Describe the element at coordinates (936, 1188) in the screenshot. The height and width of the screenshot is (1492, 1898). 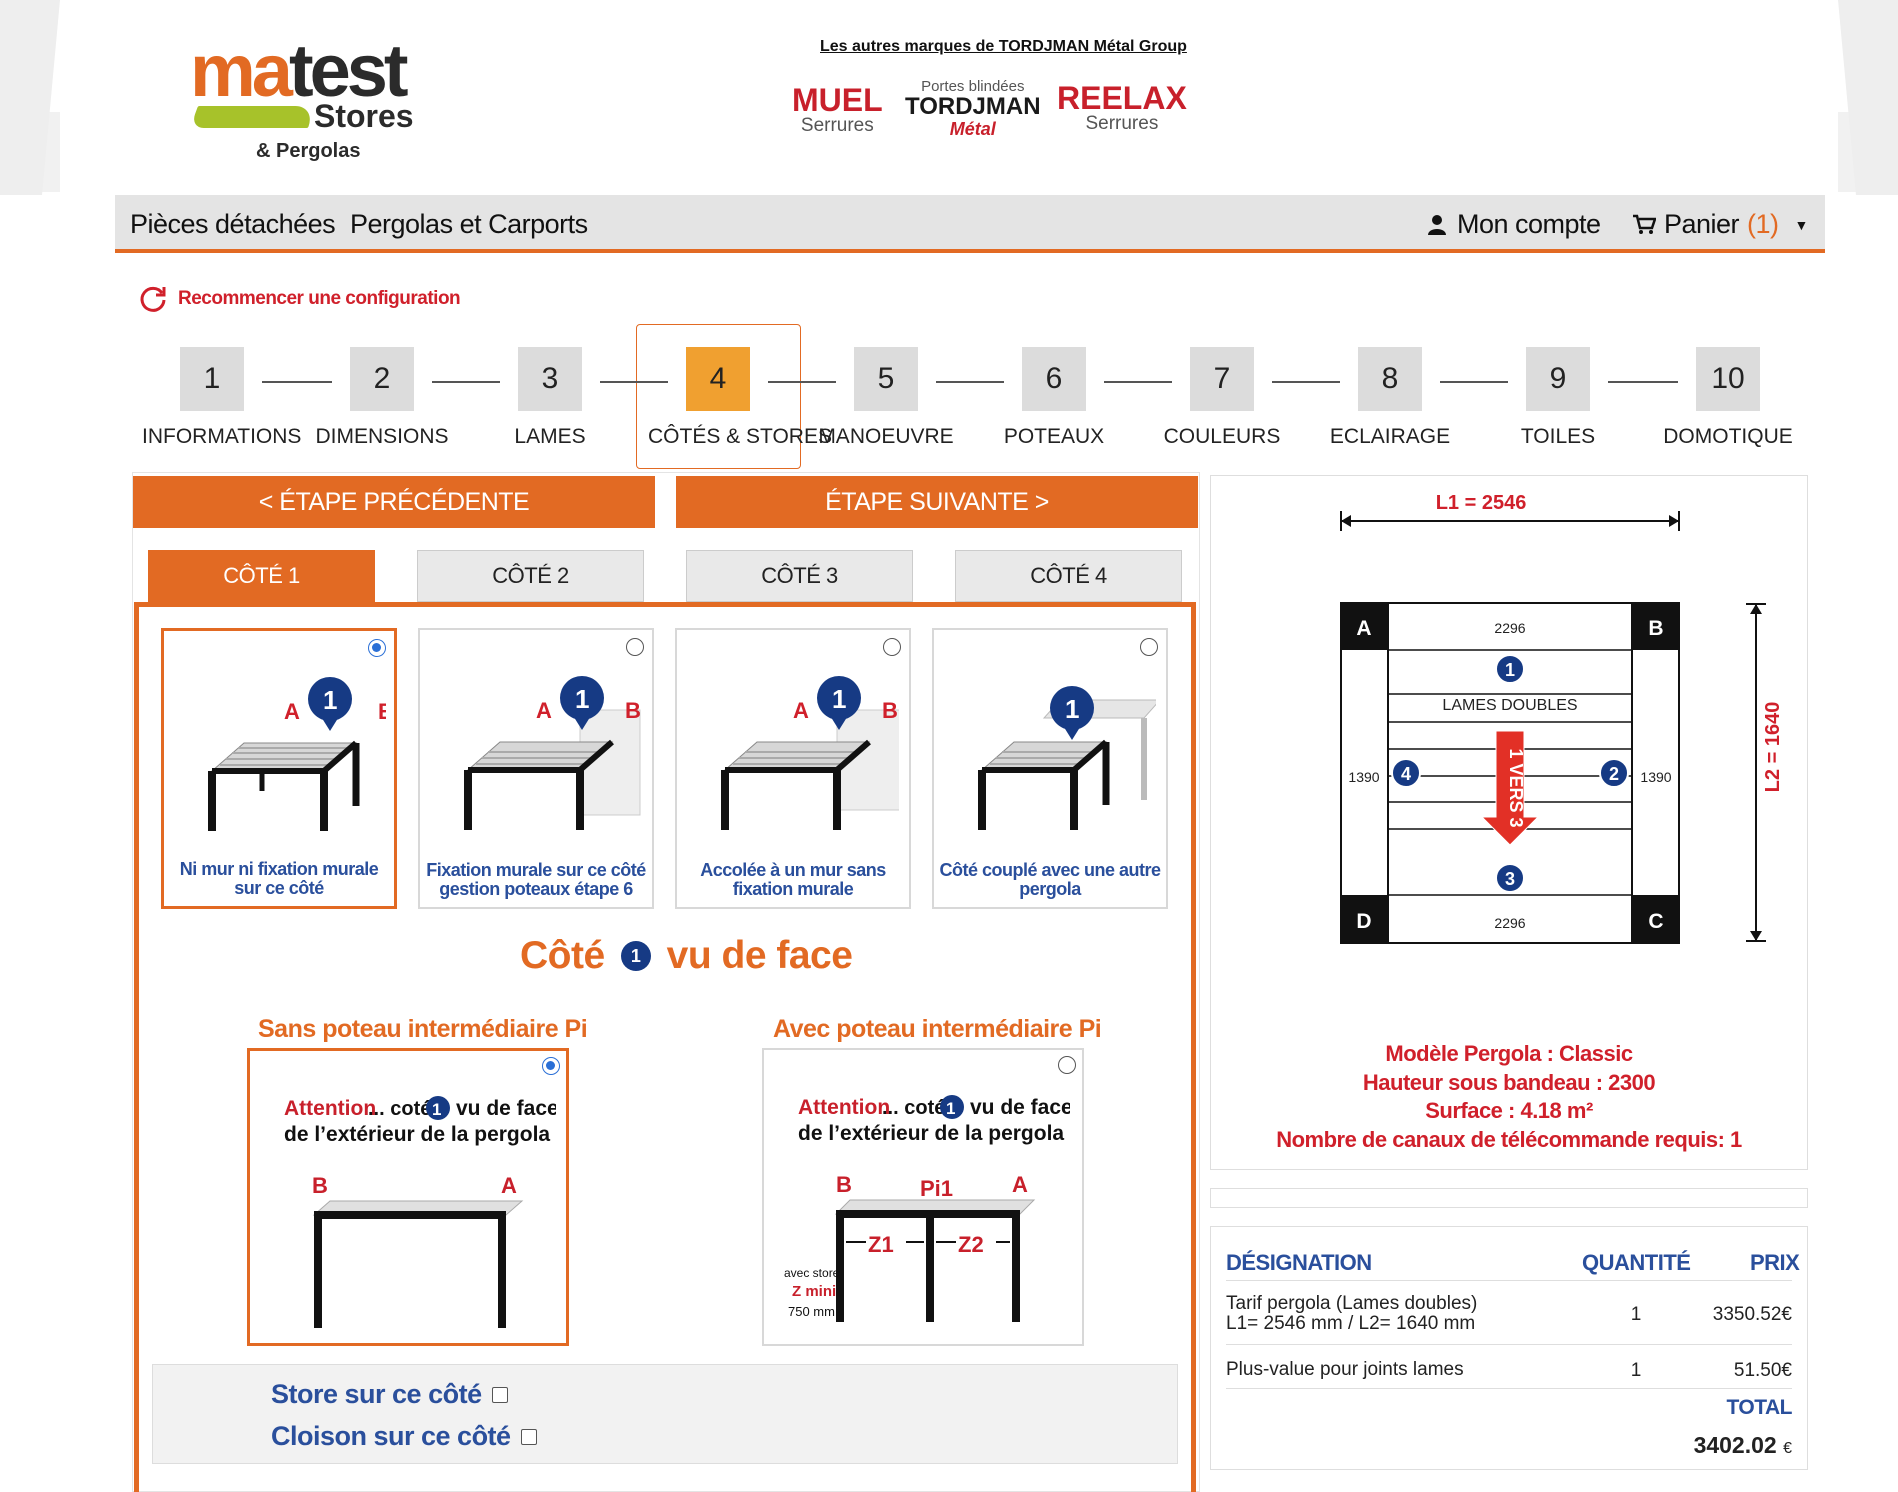
I see `svg-text: Pi1` at that location.